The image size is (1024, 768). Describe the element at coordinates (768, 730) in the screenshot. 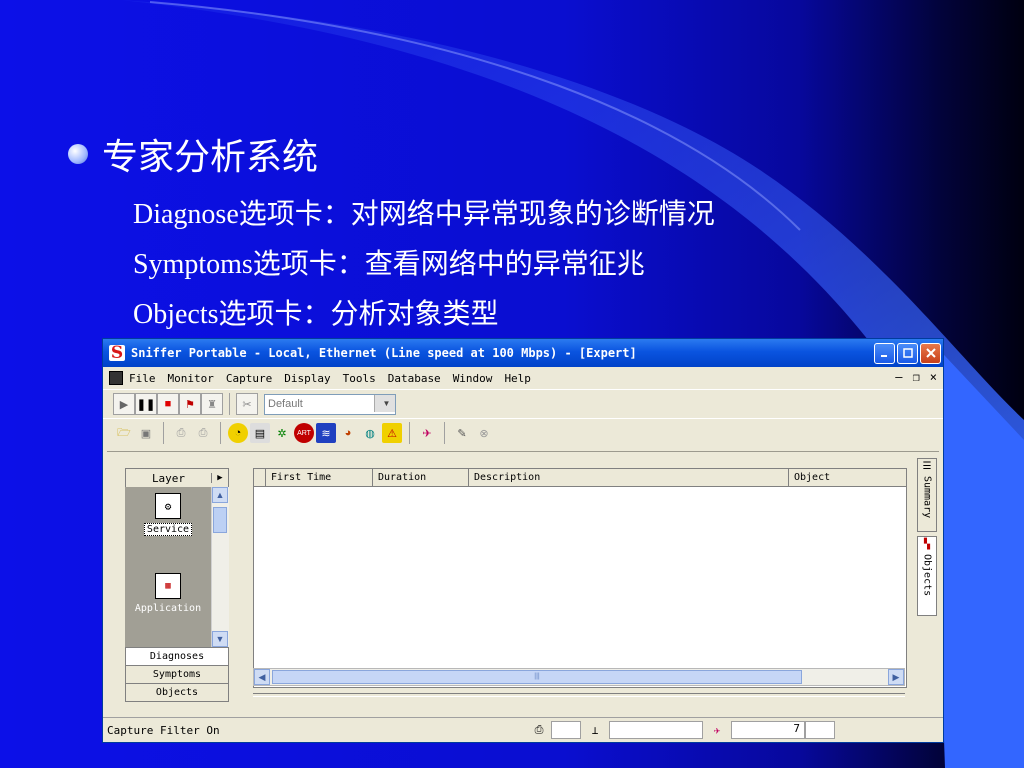

I see `alarm-count: 7` at that location.